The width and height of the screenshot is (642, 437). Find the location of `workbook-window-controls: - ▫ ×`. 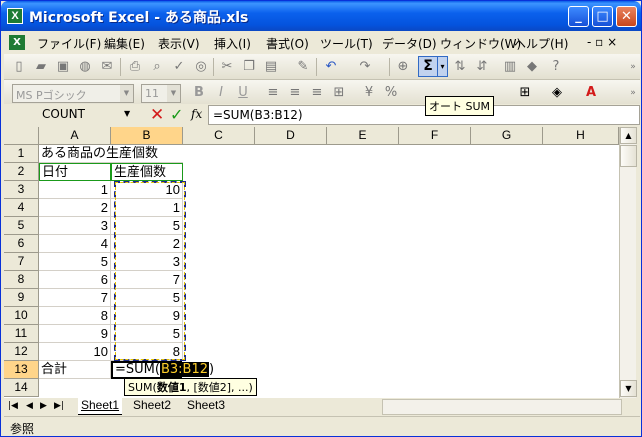

workbook-window-controls: - ▫ × is located at coordinates (602, 42).